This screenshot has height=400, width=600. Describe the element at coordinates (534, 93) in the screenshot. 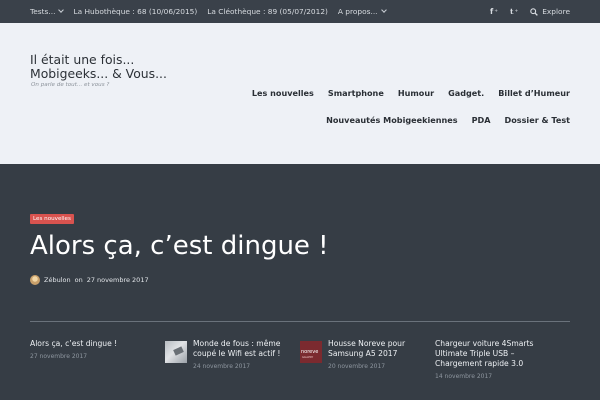

I see `nav-item-billet-humeur: Billet d’Humeur` at that location.